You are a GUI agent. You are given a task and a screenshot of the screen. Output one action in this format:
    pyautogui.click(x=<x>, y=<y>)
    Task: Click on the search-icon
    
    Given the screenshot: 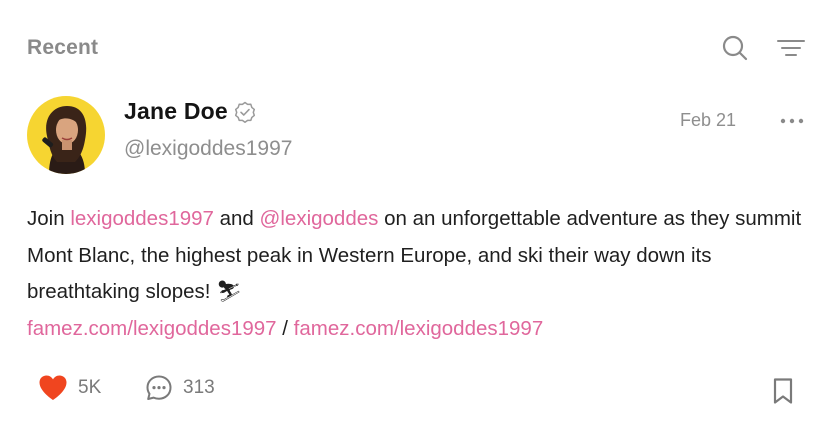 What is the action you would take?
    pyautogui.click(x=735, y=48)
    